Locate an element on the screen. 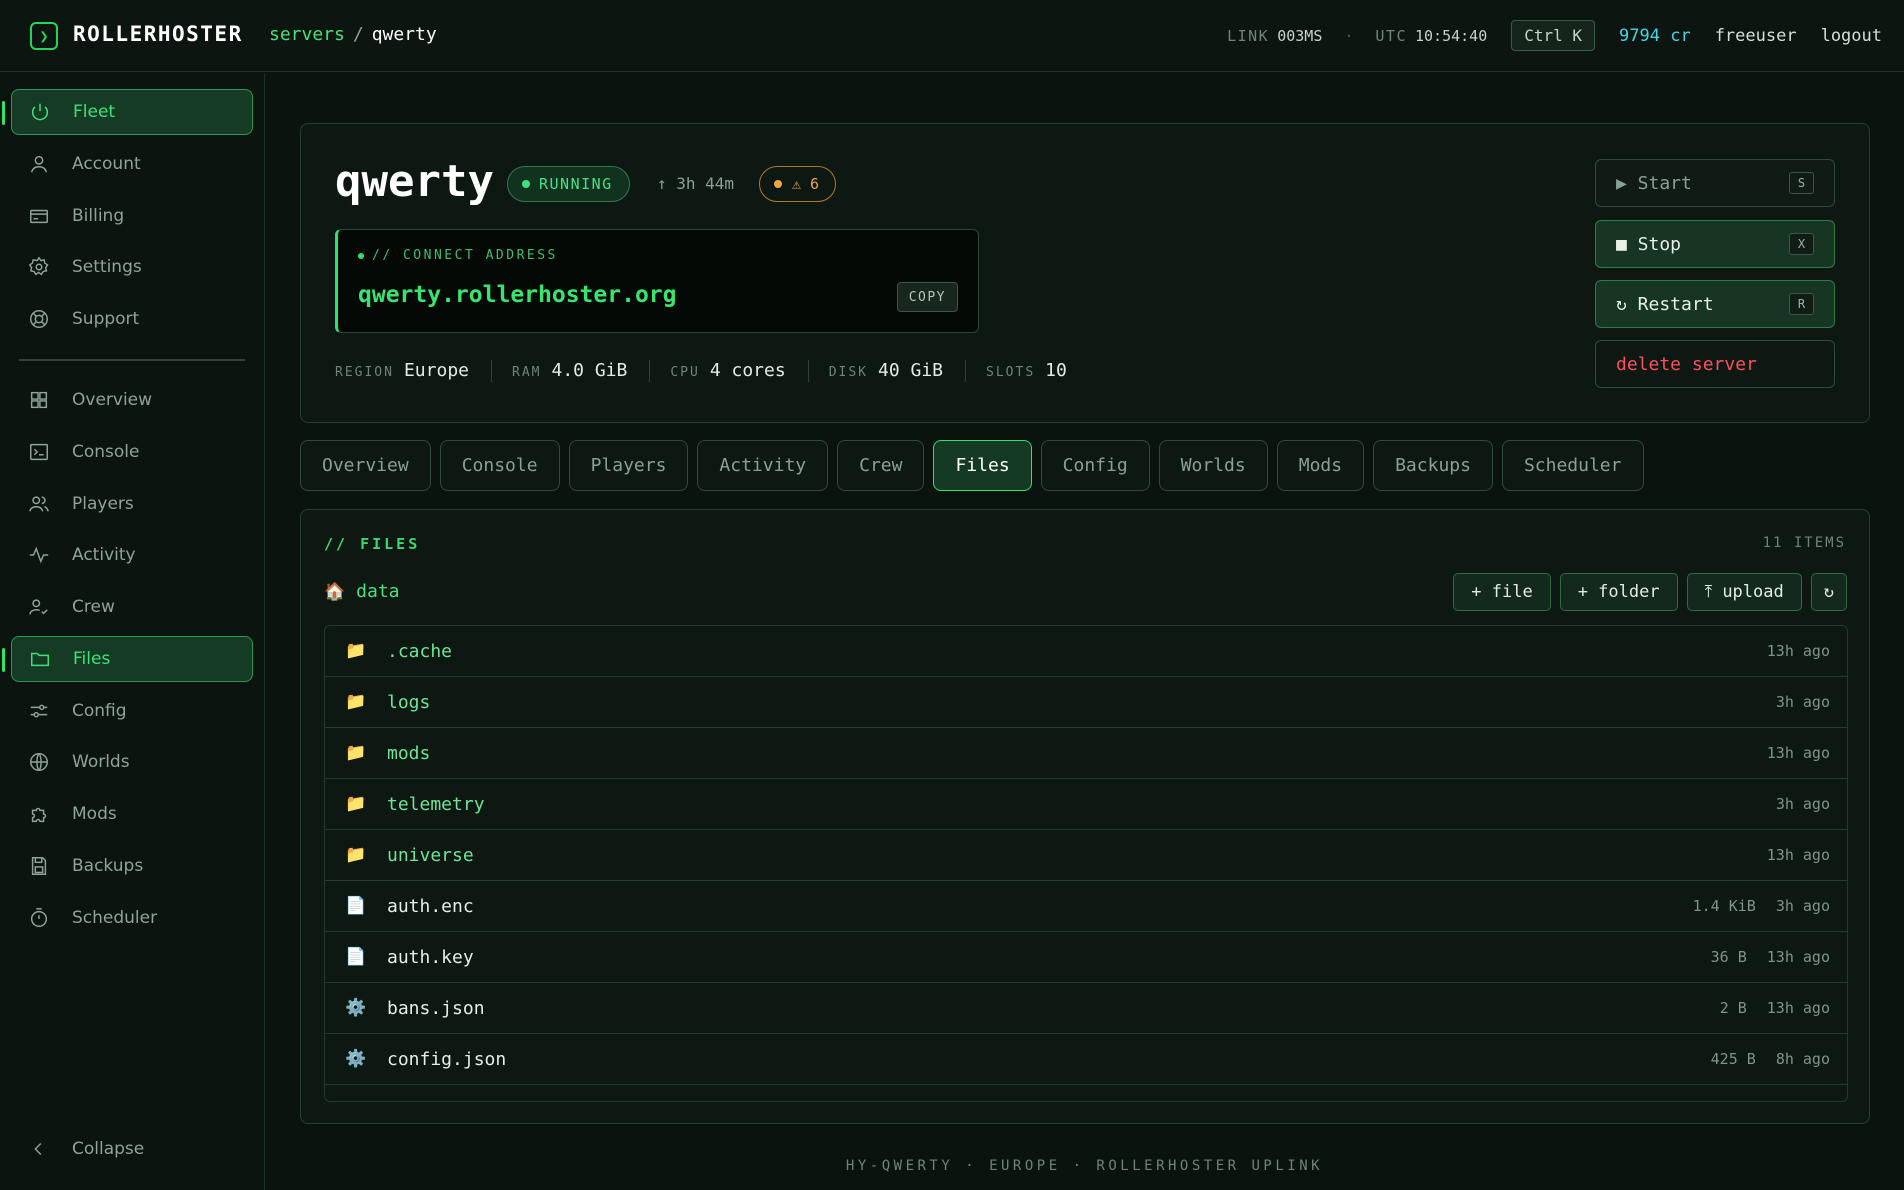 The image size is (1904, 1190). spec-value: 4.0 GiB is located at coordinates (589, 370).